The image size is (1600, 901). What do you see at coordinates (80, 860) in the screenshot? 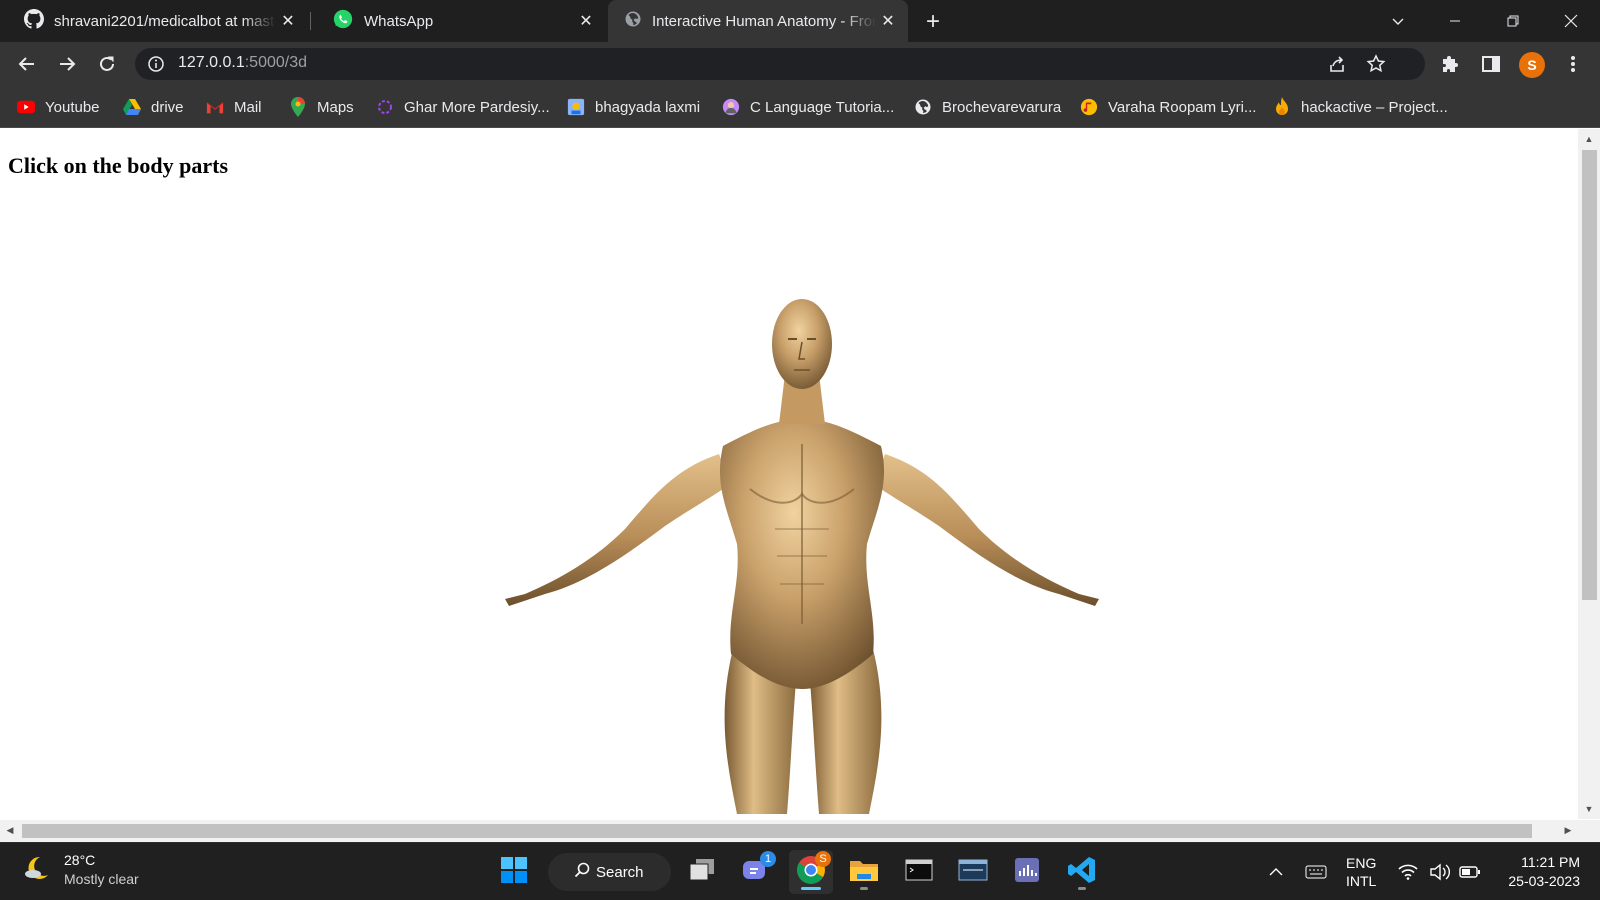
I see `weather-temp: 28°C` at bounding box center [80, 860].